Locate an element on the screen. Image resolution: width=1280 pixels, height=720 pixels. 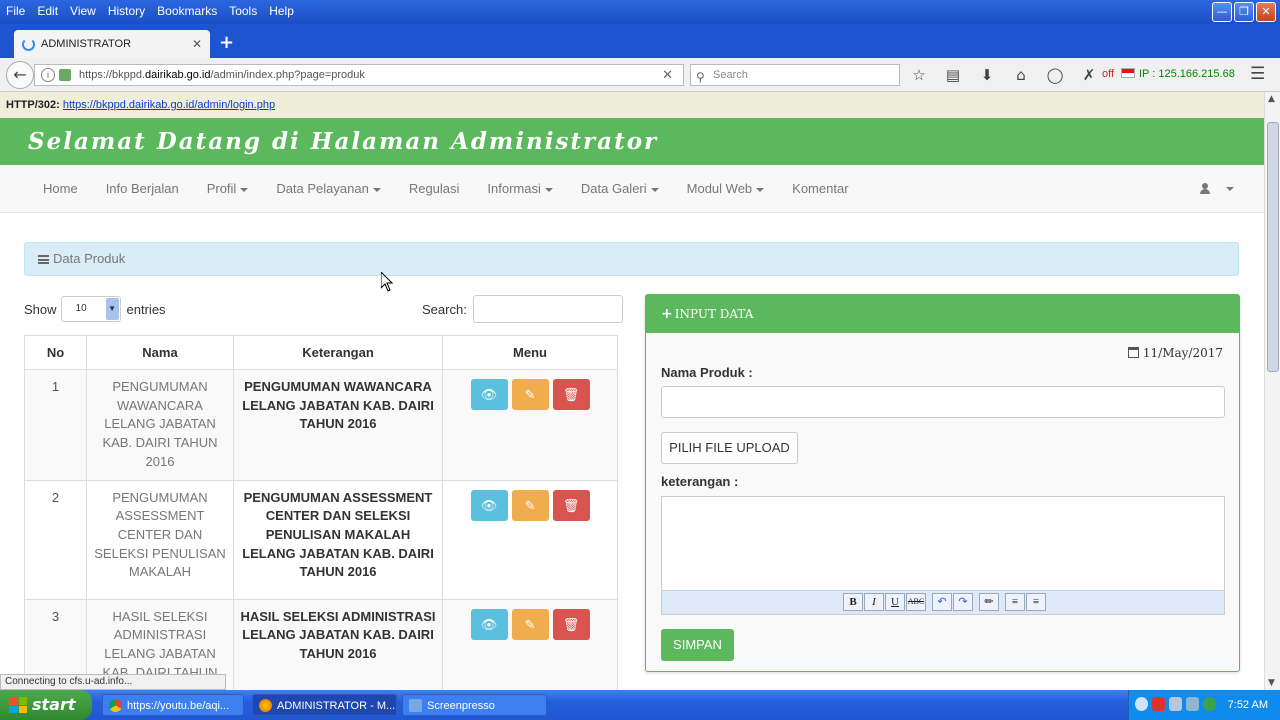
strikethrough-icon: ABC is located at coordinates (916, 602).